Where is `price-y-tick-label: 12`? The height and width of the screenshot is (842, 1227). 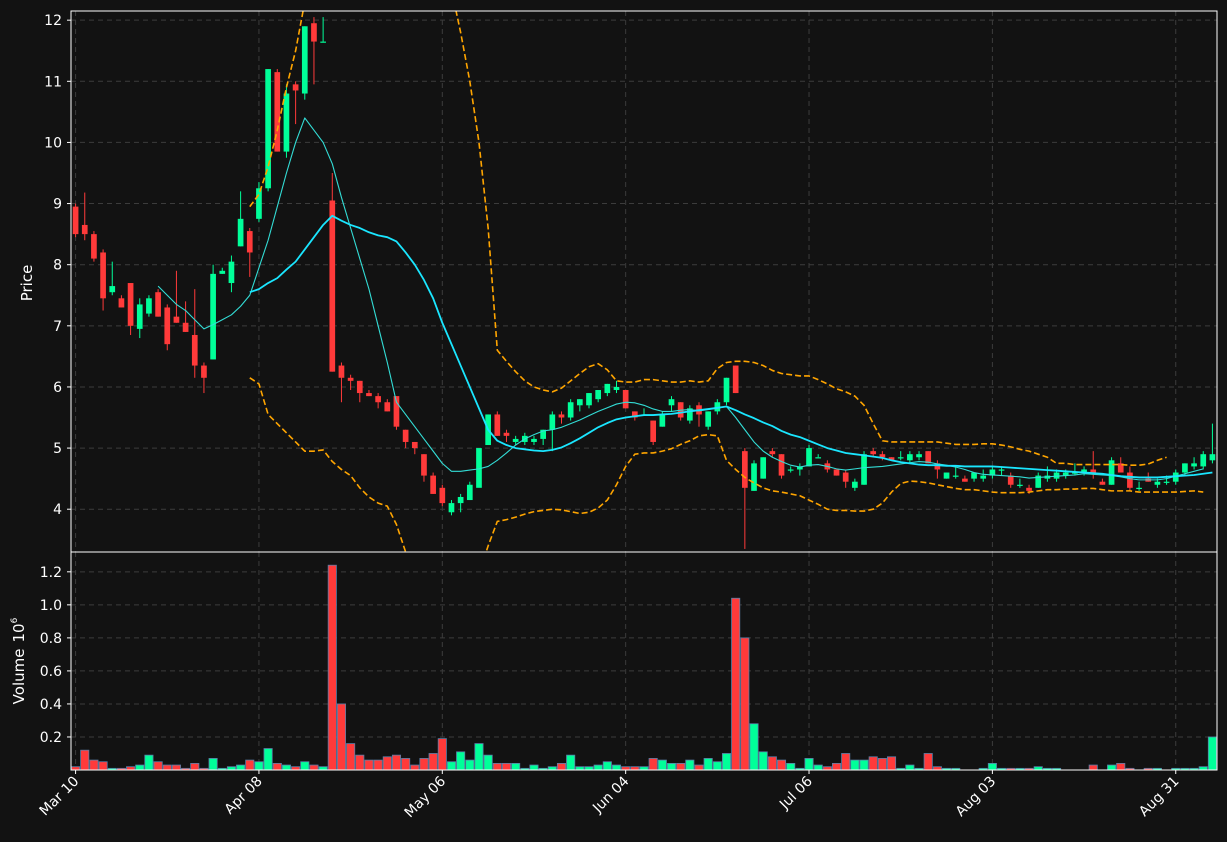
price-y-tick-label: 12 is located at coordinates (53, 21).